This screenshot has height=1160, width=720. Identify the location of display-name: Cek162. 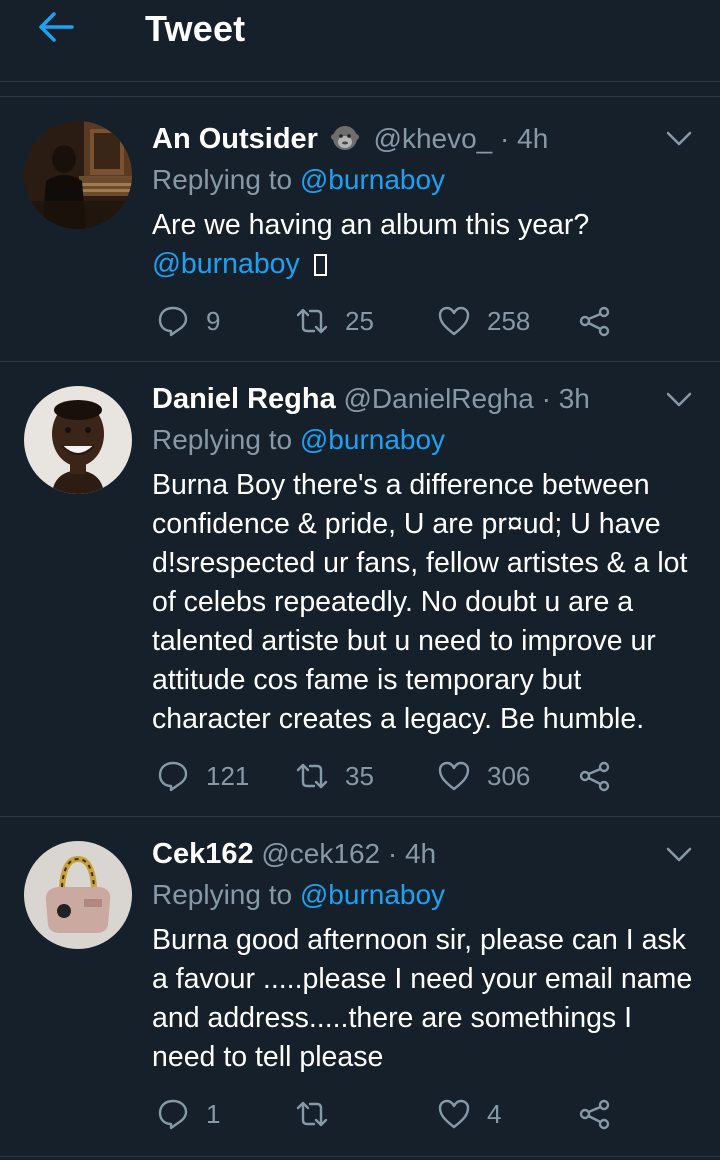
(203, 854).